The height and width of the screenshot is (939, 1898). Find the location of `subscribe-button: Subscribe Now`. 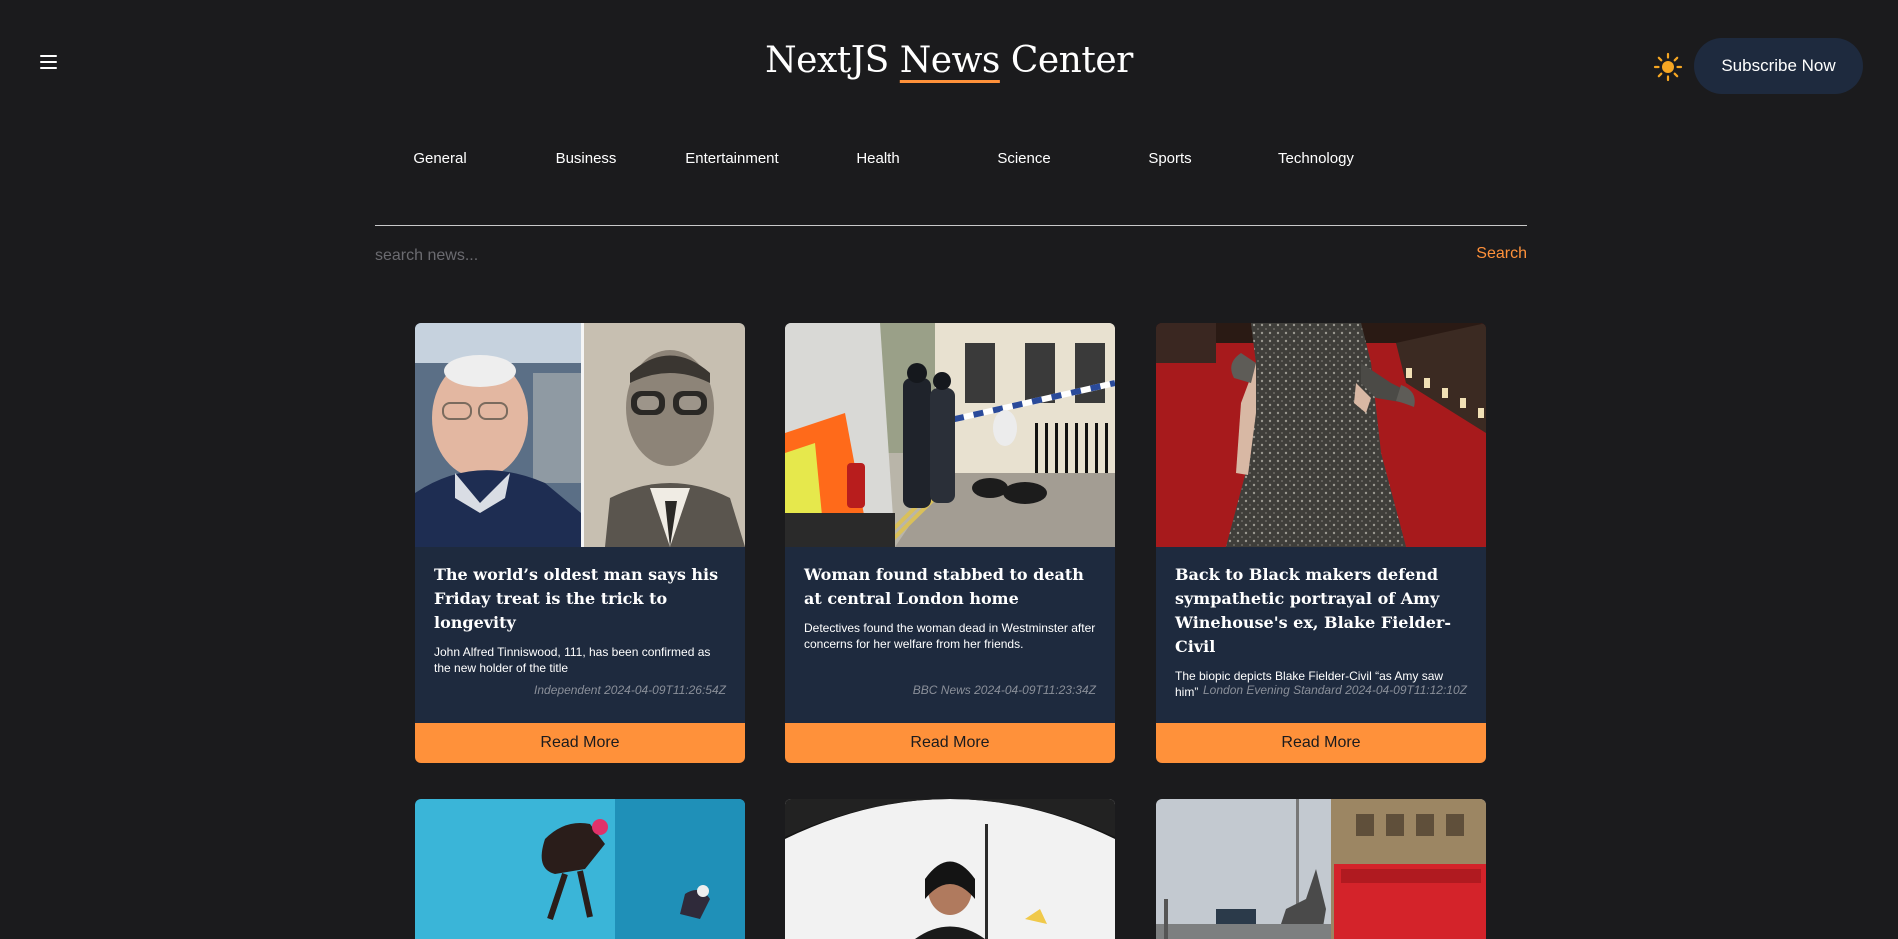

subscribe-button: Subscribe Now is located at coordinates (1778, 66).